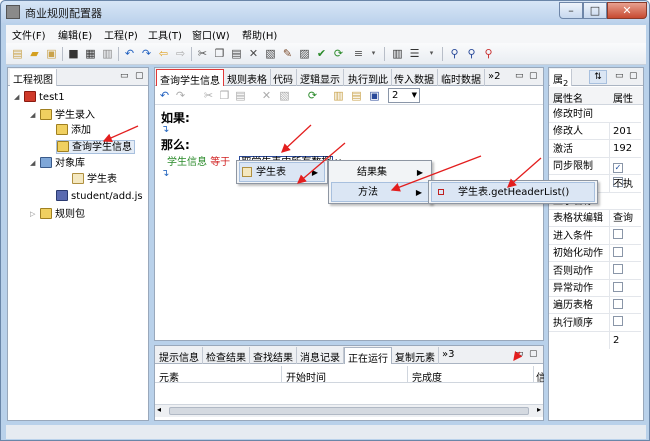 This screenshot has width=650, height=441. What do you see at coordinates (90, 53) in the screenshot?
I see `save-all-icon: ▦` at bounding box center [90, 53].